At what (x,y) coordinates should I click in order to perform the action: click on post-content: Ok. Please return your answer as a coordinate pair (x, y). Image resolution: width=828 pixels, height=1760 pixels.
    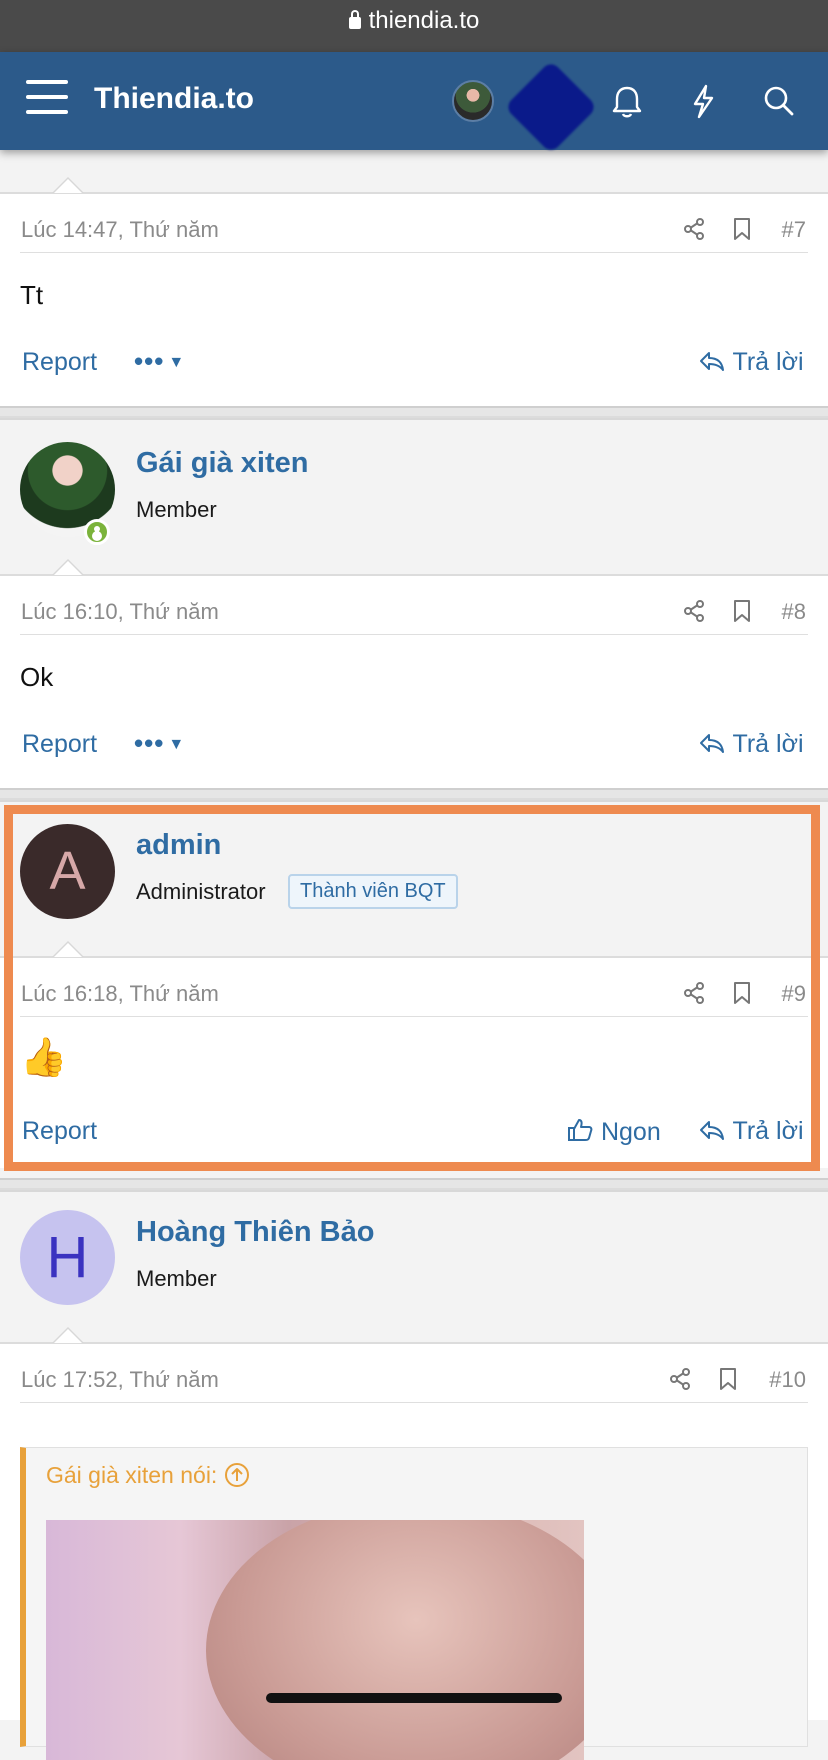
    Looking at the image, I should click on (37, 677).